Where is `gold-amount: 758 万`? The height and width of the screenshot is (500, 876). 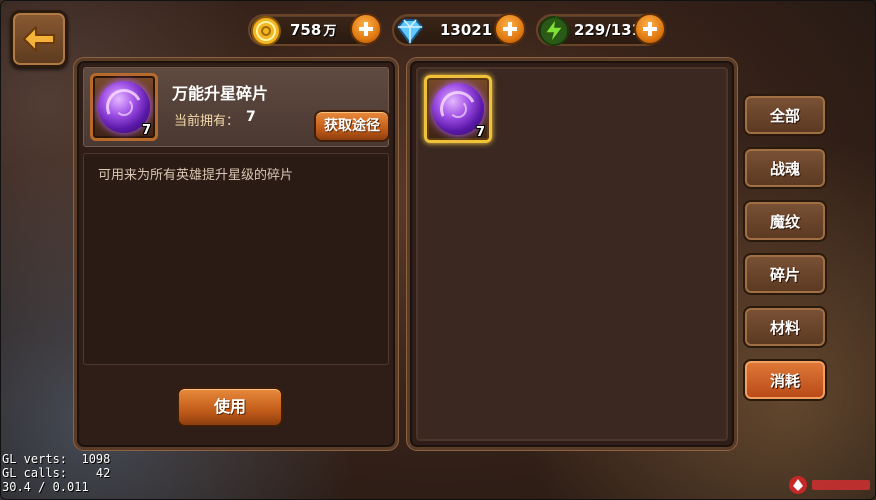
gold-amount: 758 万 is located at coordinates (313, 30).